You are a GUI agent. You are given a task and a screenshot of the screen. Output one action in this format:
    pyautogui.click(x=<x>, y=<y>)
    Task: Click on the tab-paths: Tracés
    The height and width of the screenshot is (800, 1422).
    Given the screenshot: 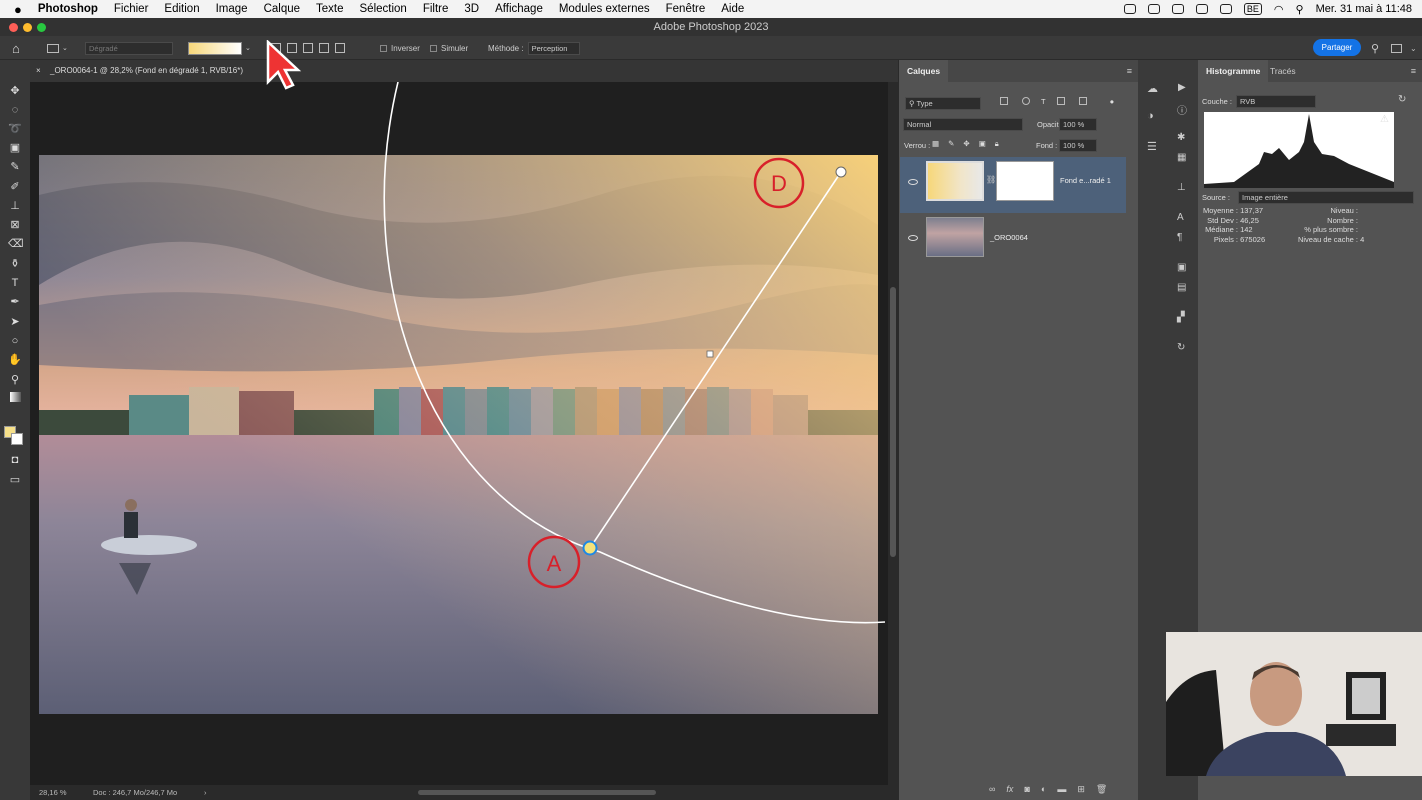 What is the action you would take?
    pyautogui.click(x=1283, y=71)
    